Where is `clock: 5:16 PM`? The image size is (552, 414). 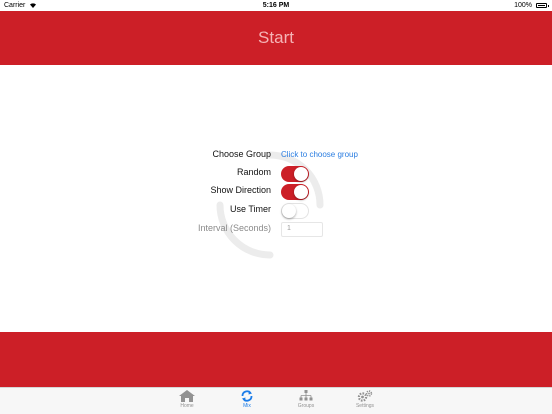 clock: 5:16 PM is located at coordinates (276, 5).